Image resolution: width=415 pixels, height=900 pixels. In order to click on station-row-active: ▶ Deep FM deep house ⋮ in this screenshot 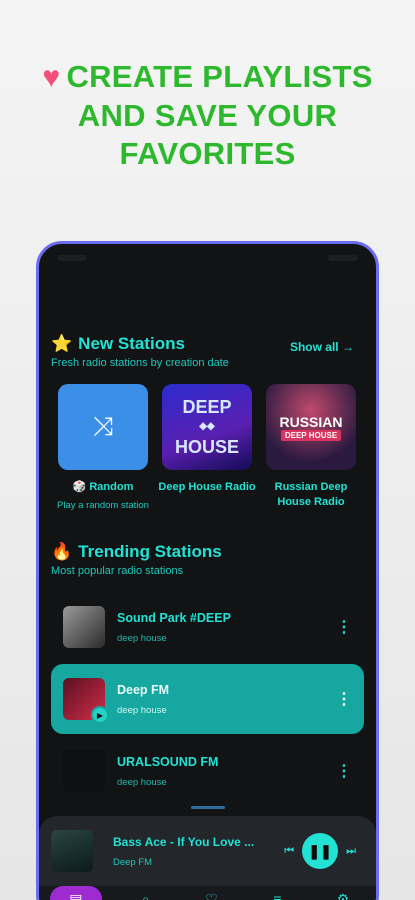, I will do `click(207, 699)`.